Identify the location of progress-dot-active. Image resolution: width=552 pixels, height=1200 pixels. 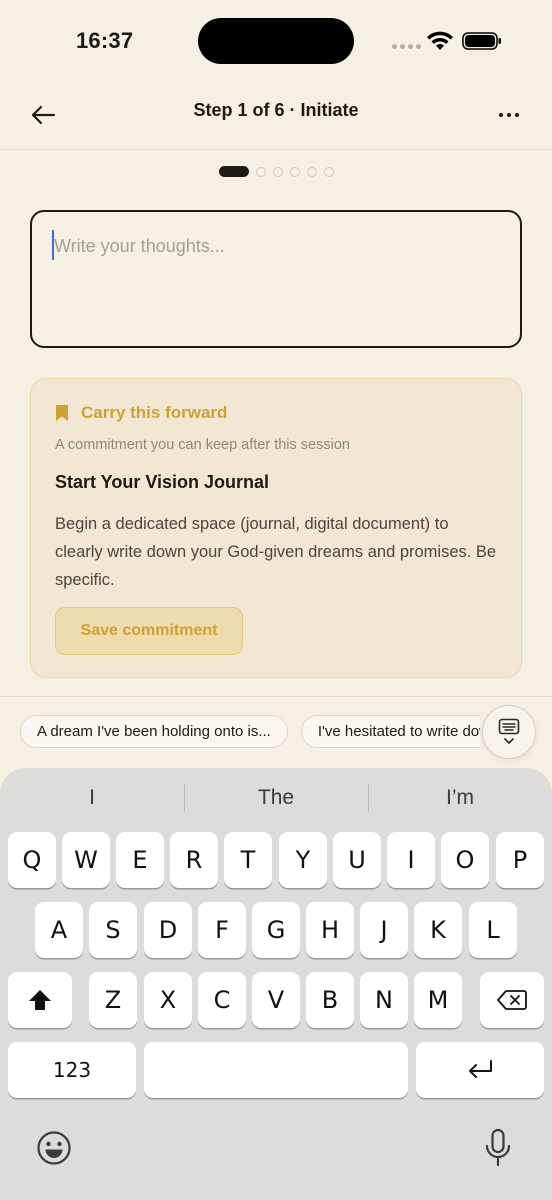
(233, 171).